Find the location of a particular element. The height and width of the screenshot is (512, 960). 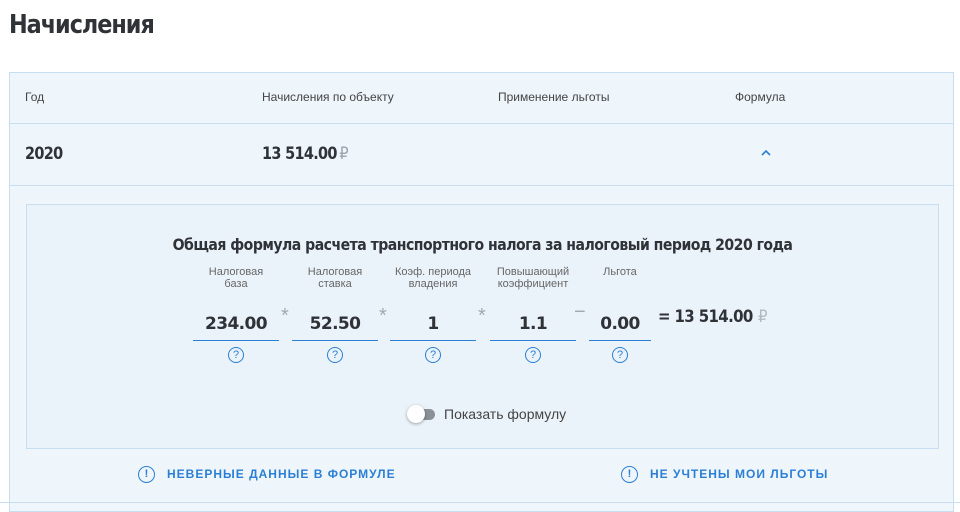

benefits-missing-label: НЕ УЧТЕНЫ МОИ ЛЬГОТЫ is located at coordinates (739, 474).